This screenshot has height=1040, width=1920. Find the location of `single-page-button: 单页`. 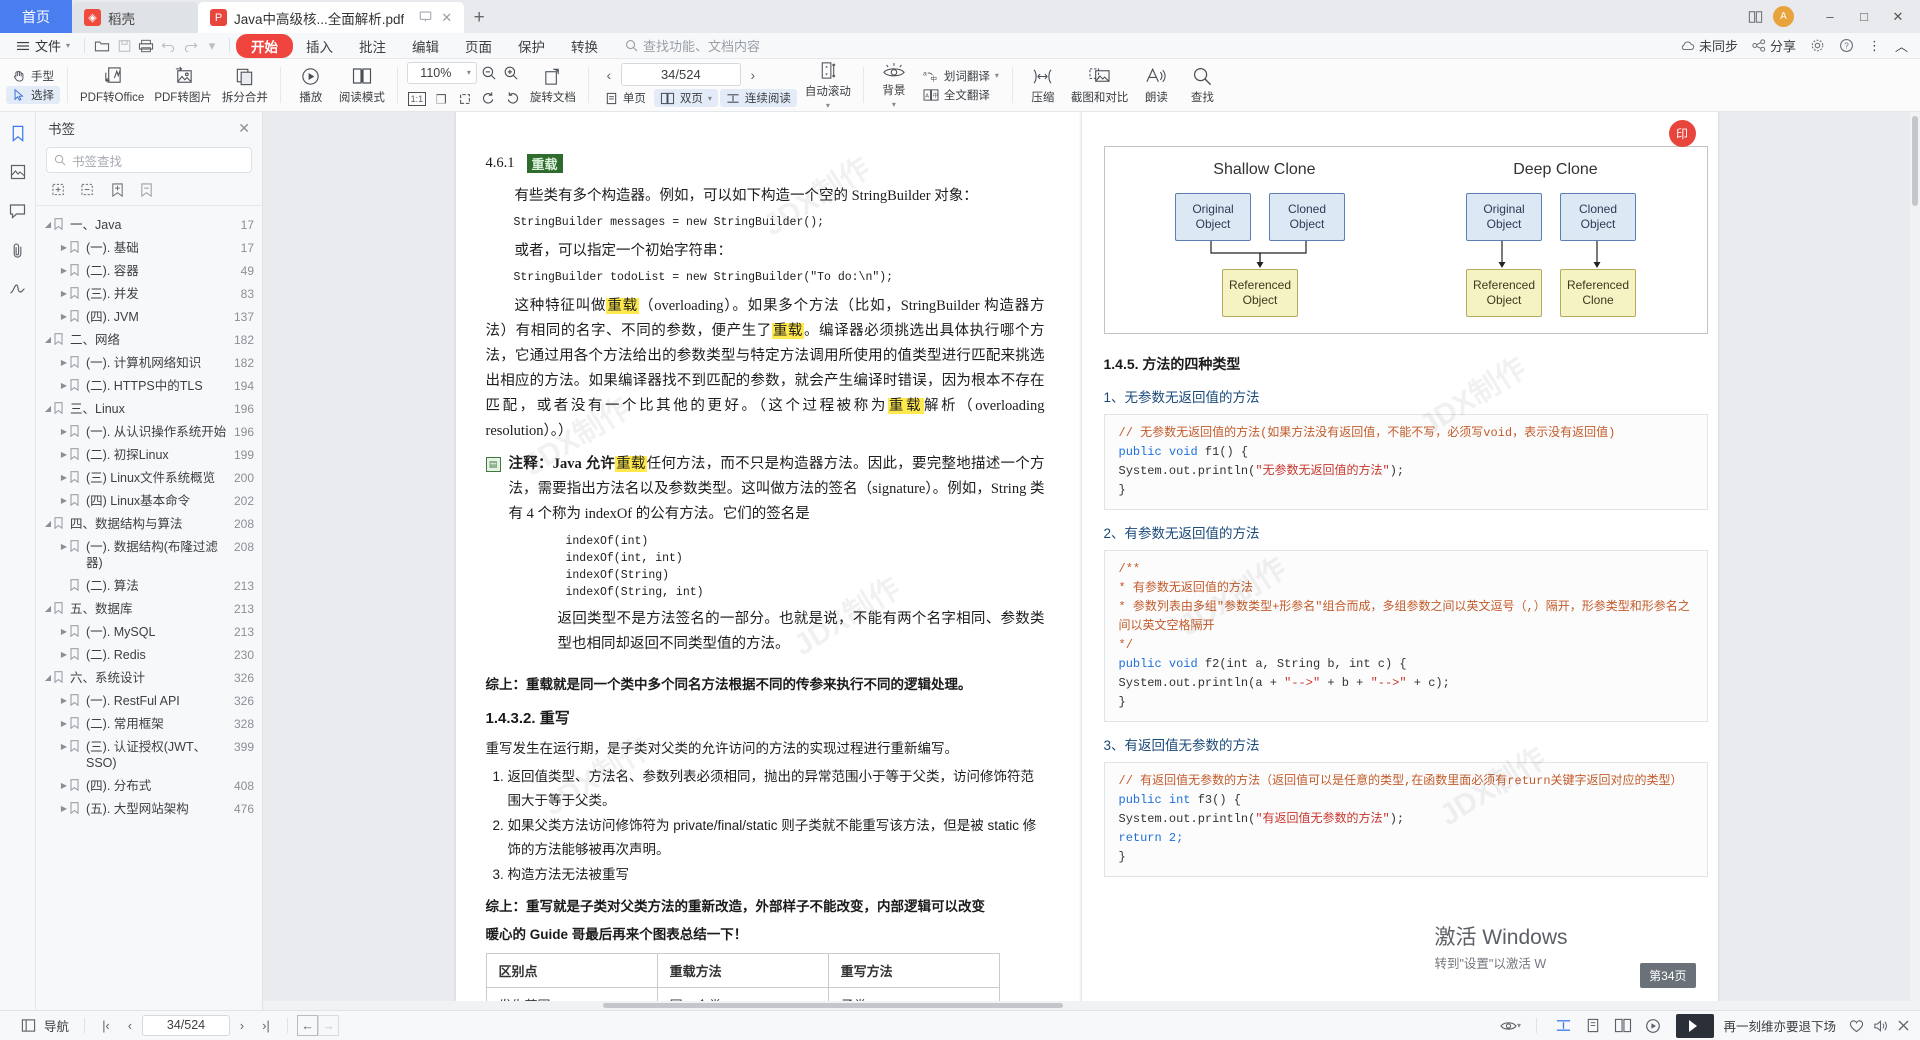

single-page-button: 单页 is located at coordinates (625, 98).